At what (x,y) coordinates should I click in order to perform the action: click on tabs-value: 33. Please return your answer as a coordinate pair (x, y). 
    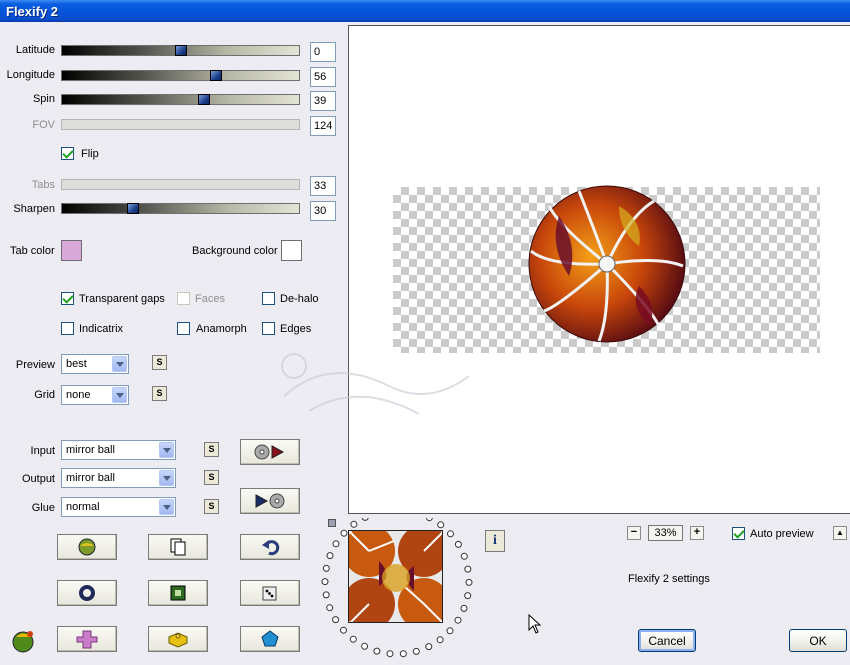
    Looking at the image, I should click on (323, 186).